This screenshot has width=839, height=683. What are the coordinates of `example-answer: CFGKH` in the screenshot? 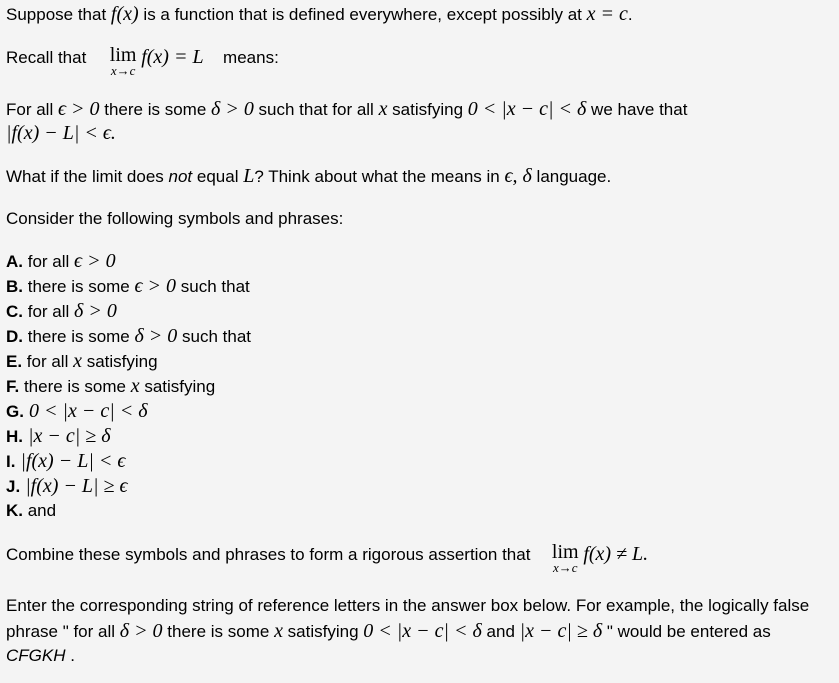 It's located at (36, 655).